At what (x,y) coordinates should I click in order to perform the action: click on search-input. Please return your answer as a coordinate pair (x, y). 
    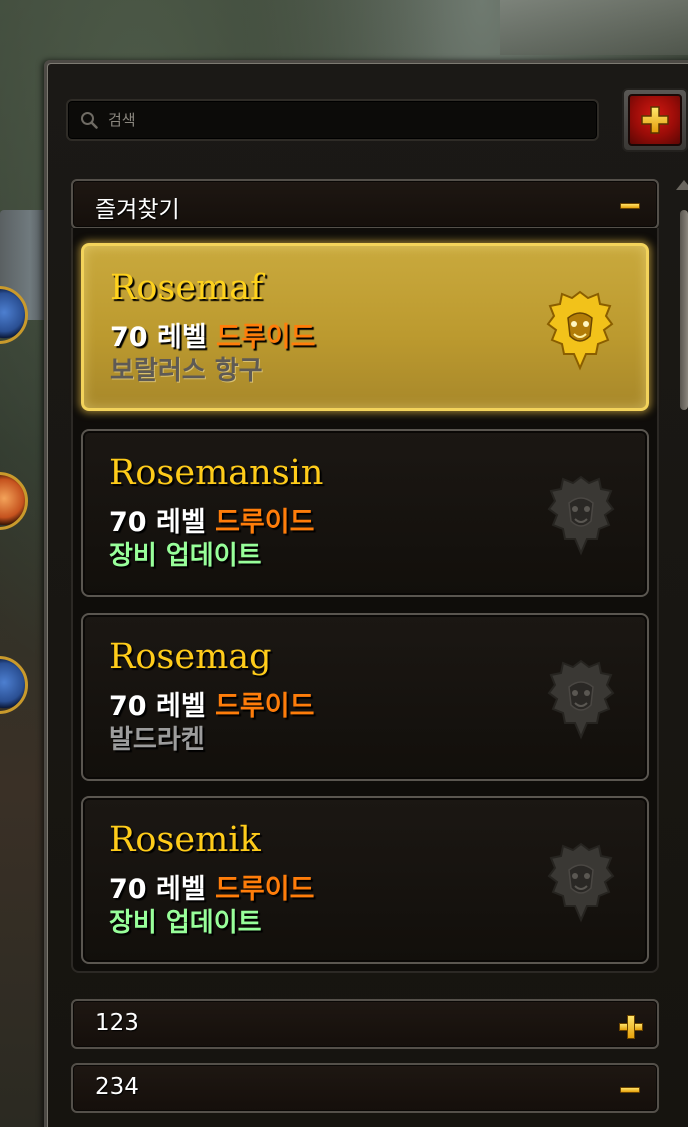
    Looking at the image, I should click on (348, 120).